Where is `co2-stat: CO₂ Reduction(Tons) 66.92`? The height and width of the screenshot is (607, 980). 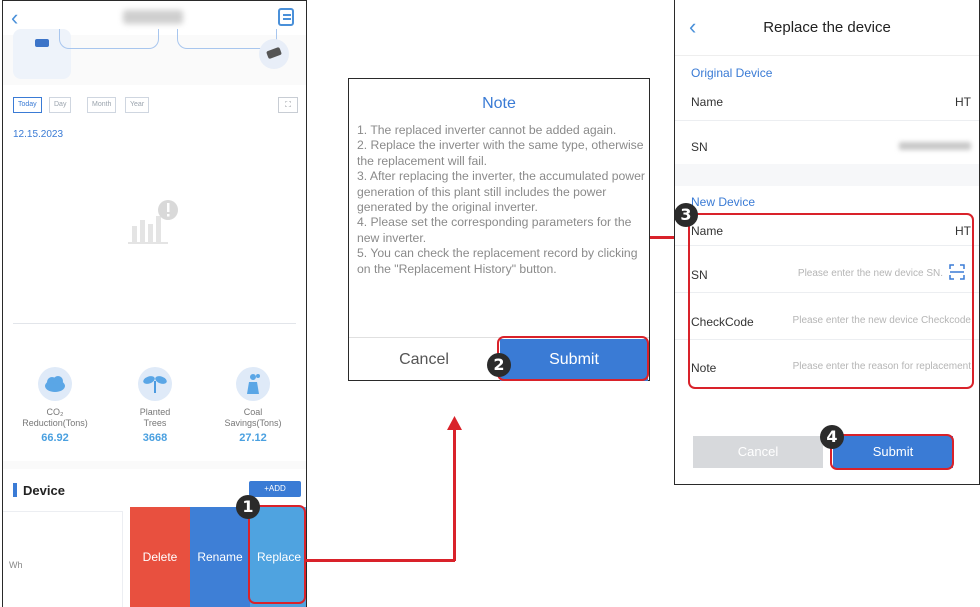
co2-stat: CO₂ Reduction(Tons) 66.92 is located at coordinates (55, 405).